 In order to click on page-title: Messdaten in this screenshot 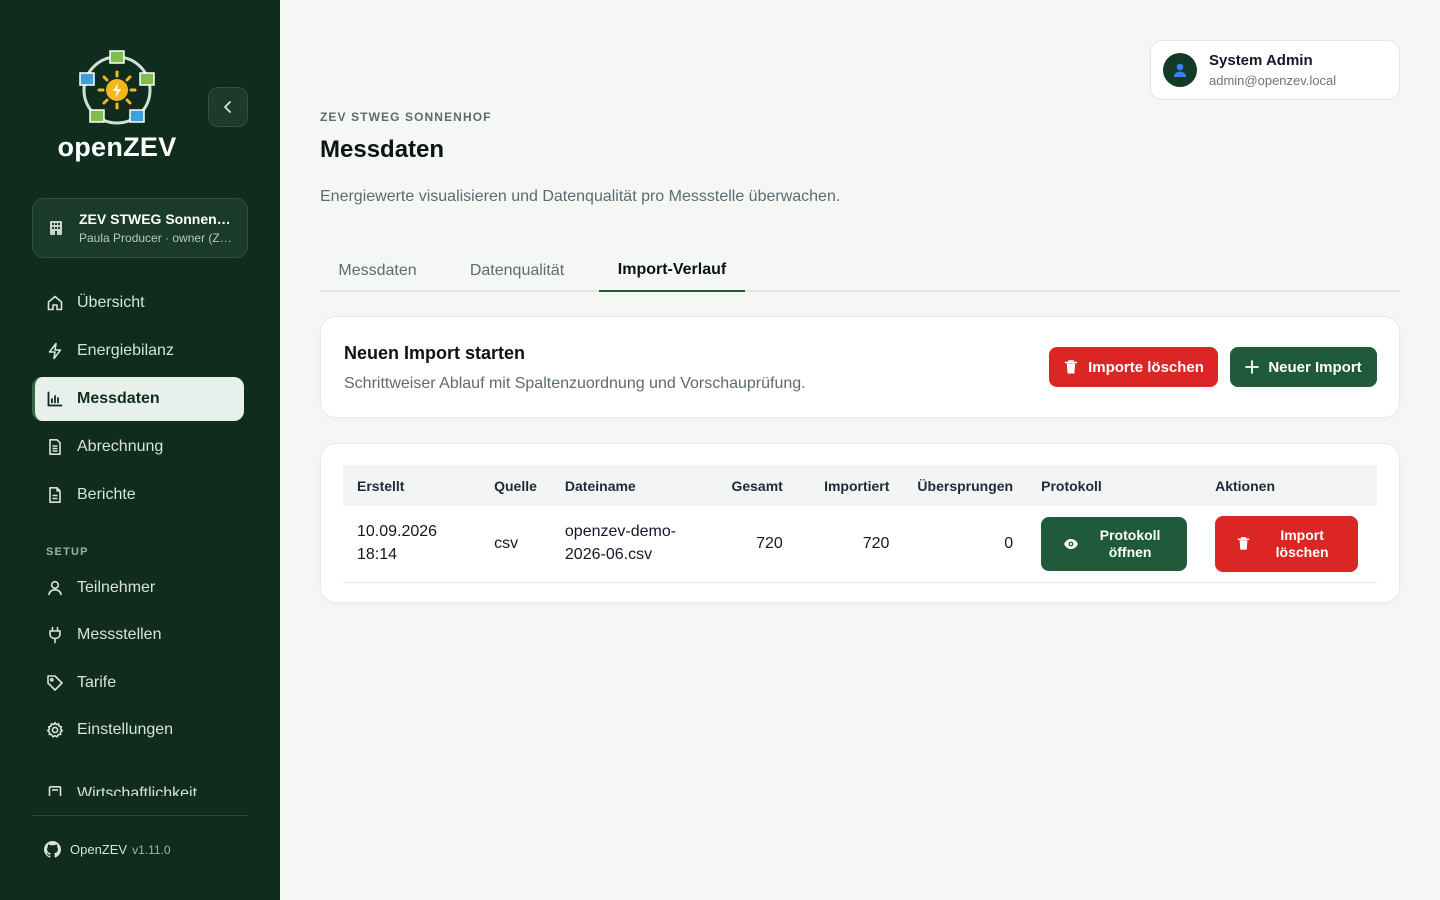, I will do `click(382, 149)`.